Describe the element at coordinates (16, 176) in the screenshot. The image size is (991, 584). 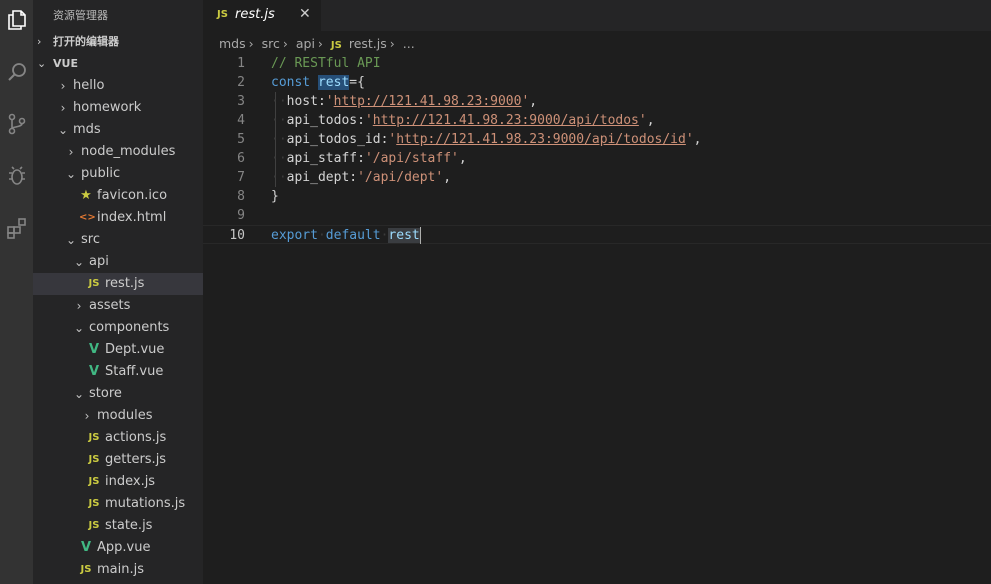
I see `debug-button` at that location.